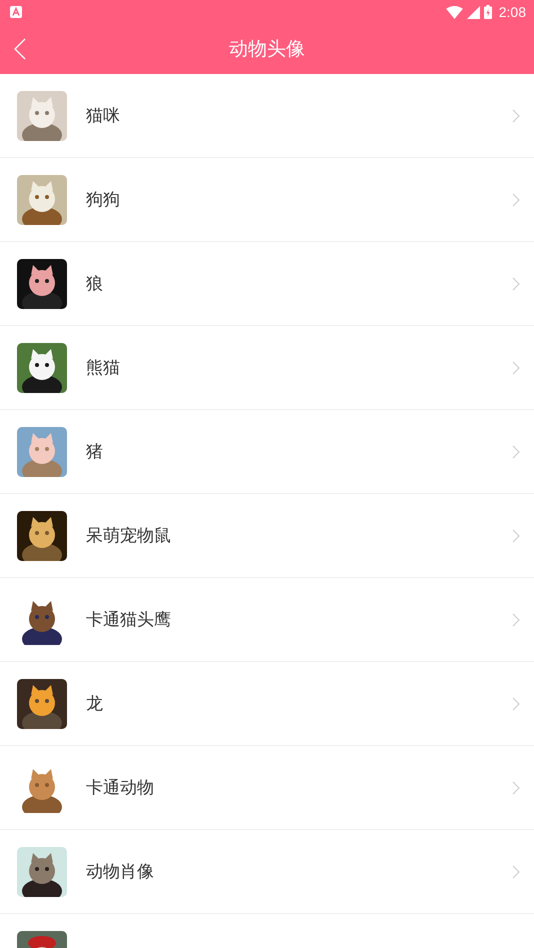 The width and height of the screenshot is (534, 948). What do you see at coordinates (103, 200) in the screenshot?
I see `category-label: 狗狗` at bounding box center [103, 200].